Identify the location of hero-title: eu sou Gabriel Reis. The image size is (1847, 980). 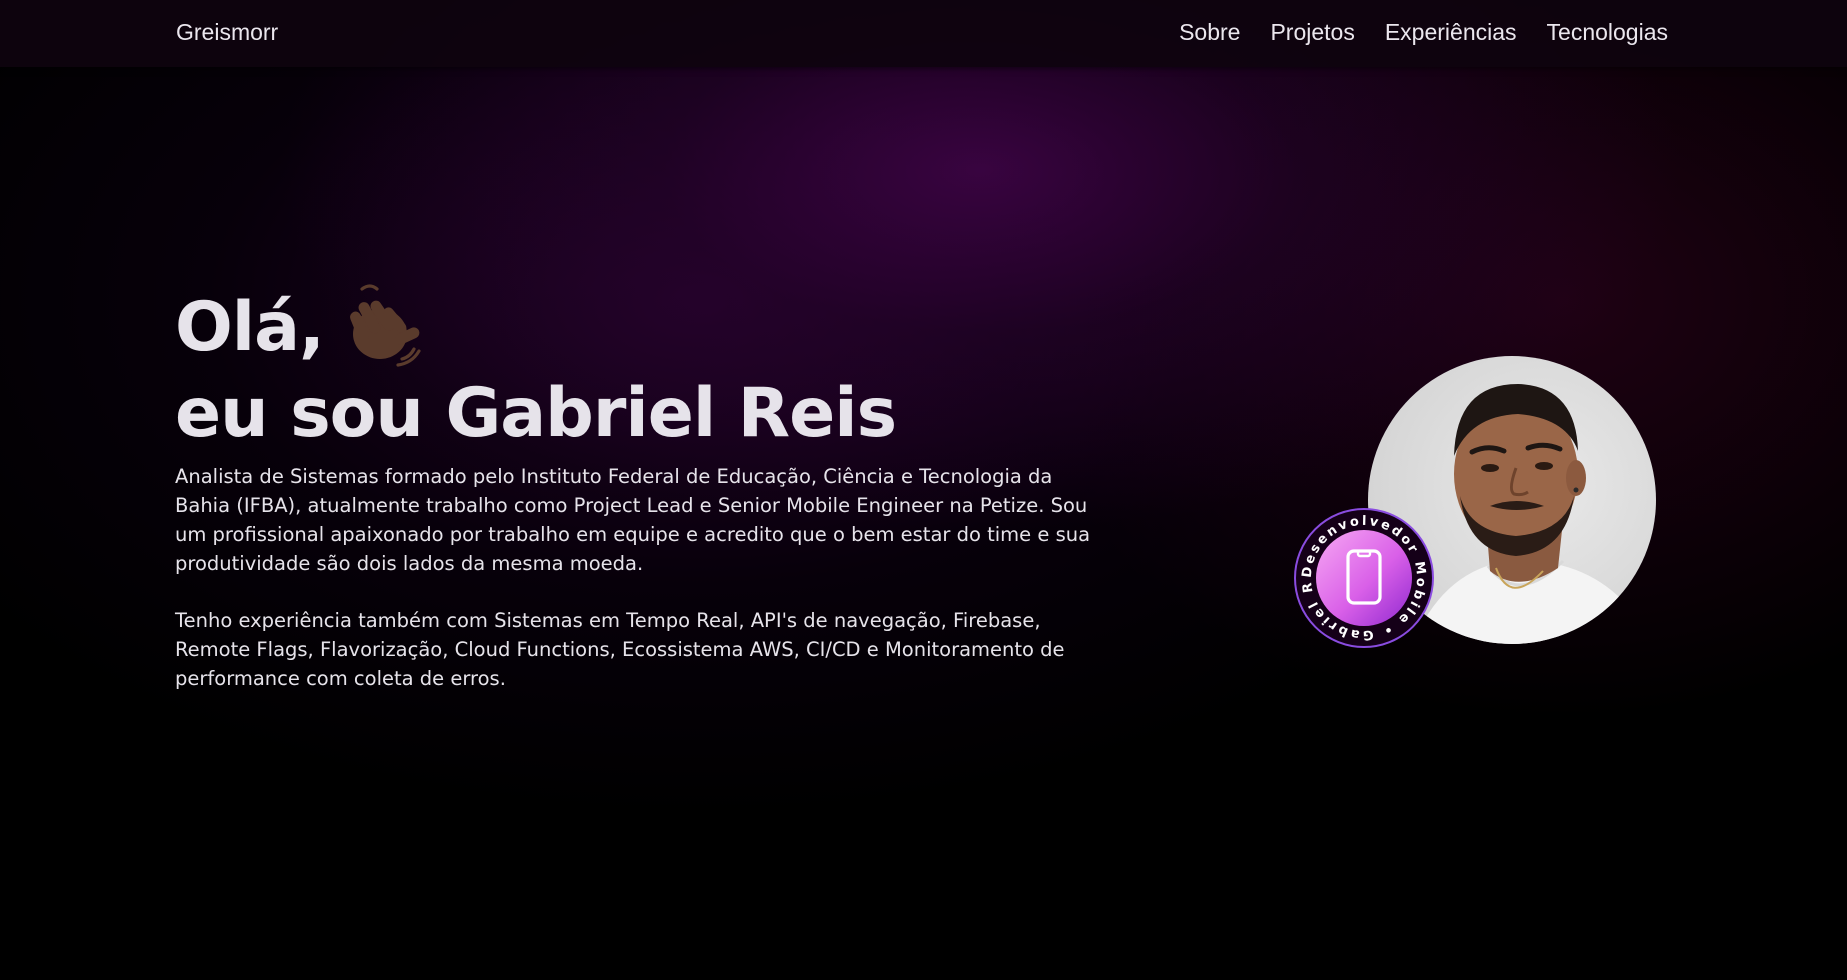
(536, 413).